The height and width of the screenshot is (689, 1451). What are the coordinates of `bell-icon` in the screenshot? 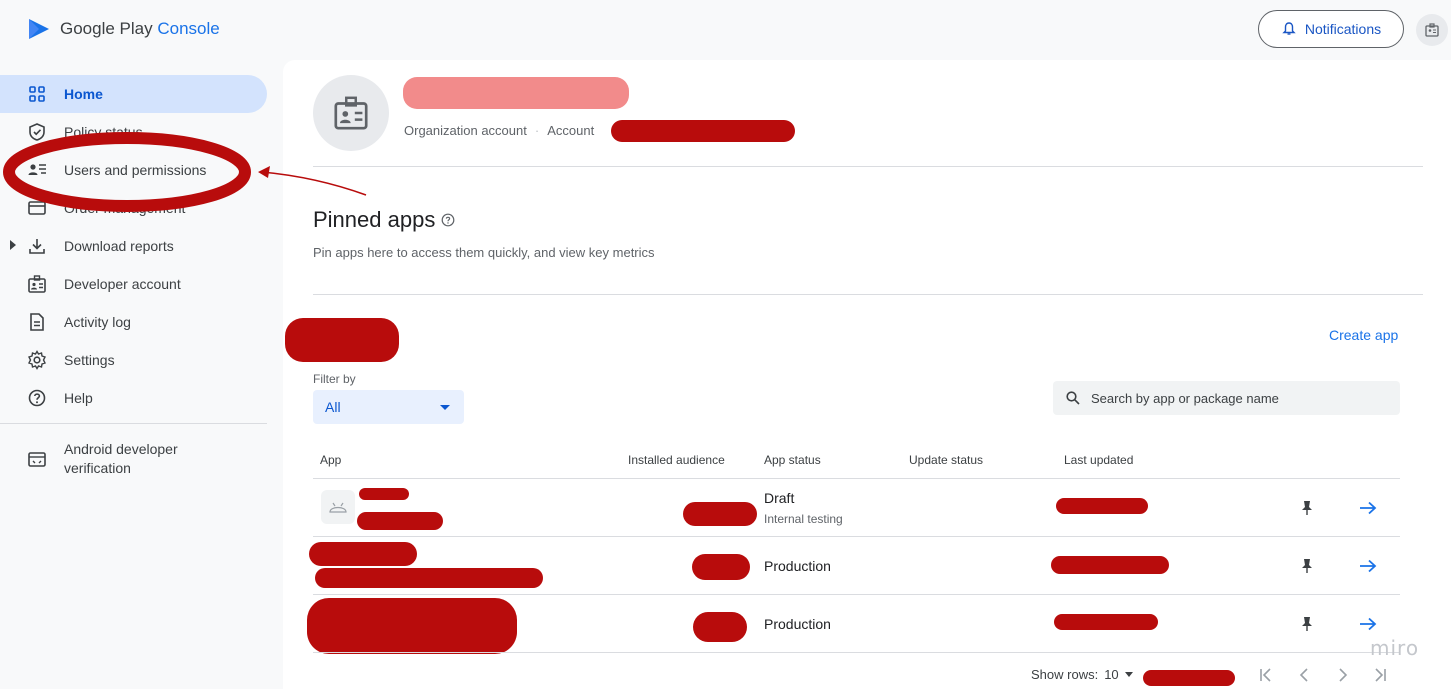 It's located at (1289, 28).